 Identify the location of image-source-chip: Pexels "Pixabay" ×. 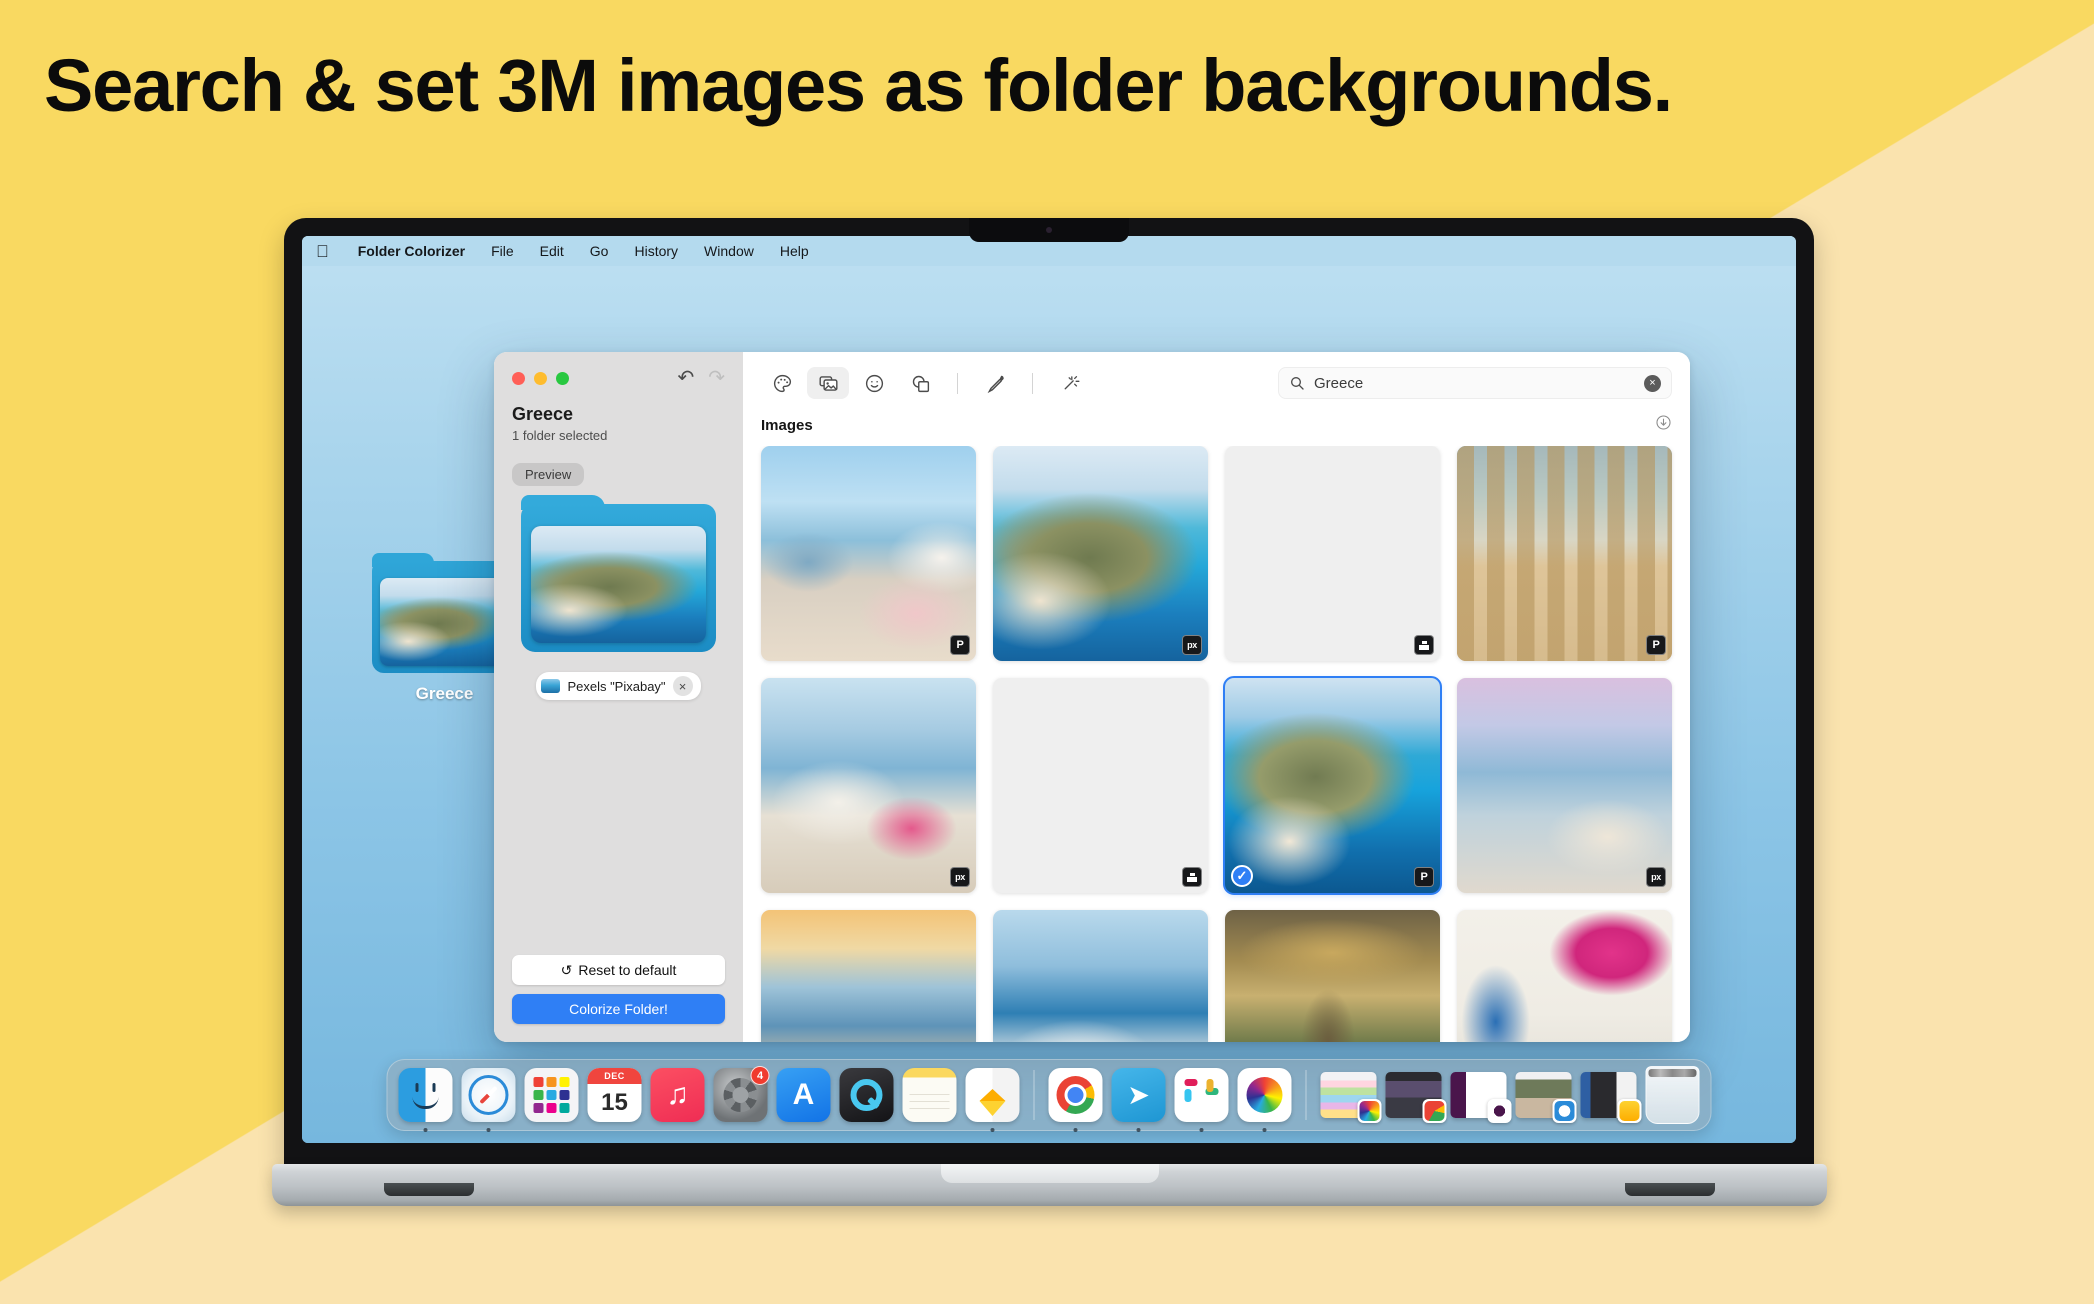
(618, 686).